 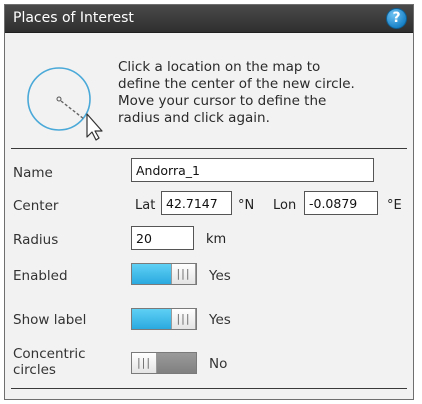 What do you see at coordinates (220, 320) in the screenshot?
I see `show-label-state: Yes` at bounding box center [220, 320].